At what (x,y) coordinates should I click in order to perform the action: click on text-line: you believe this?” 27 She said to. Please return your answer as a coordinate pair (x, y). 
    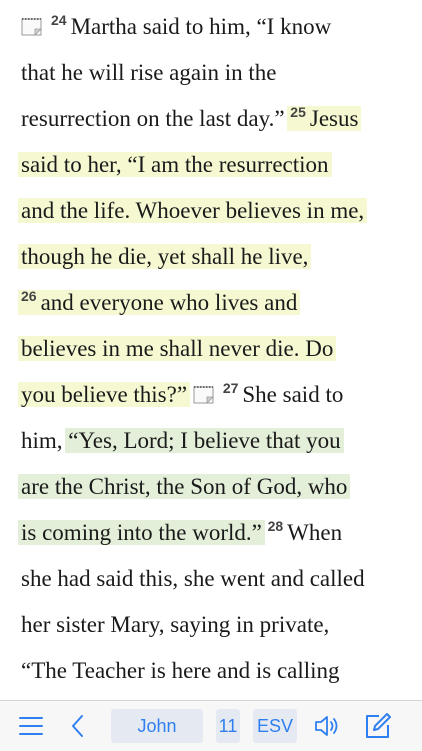
    Looking at the image, I should click on (181, 395).